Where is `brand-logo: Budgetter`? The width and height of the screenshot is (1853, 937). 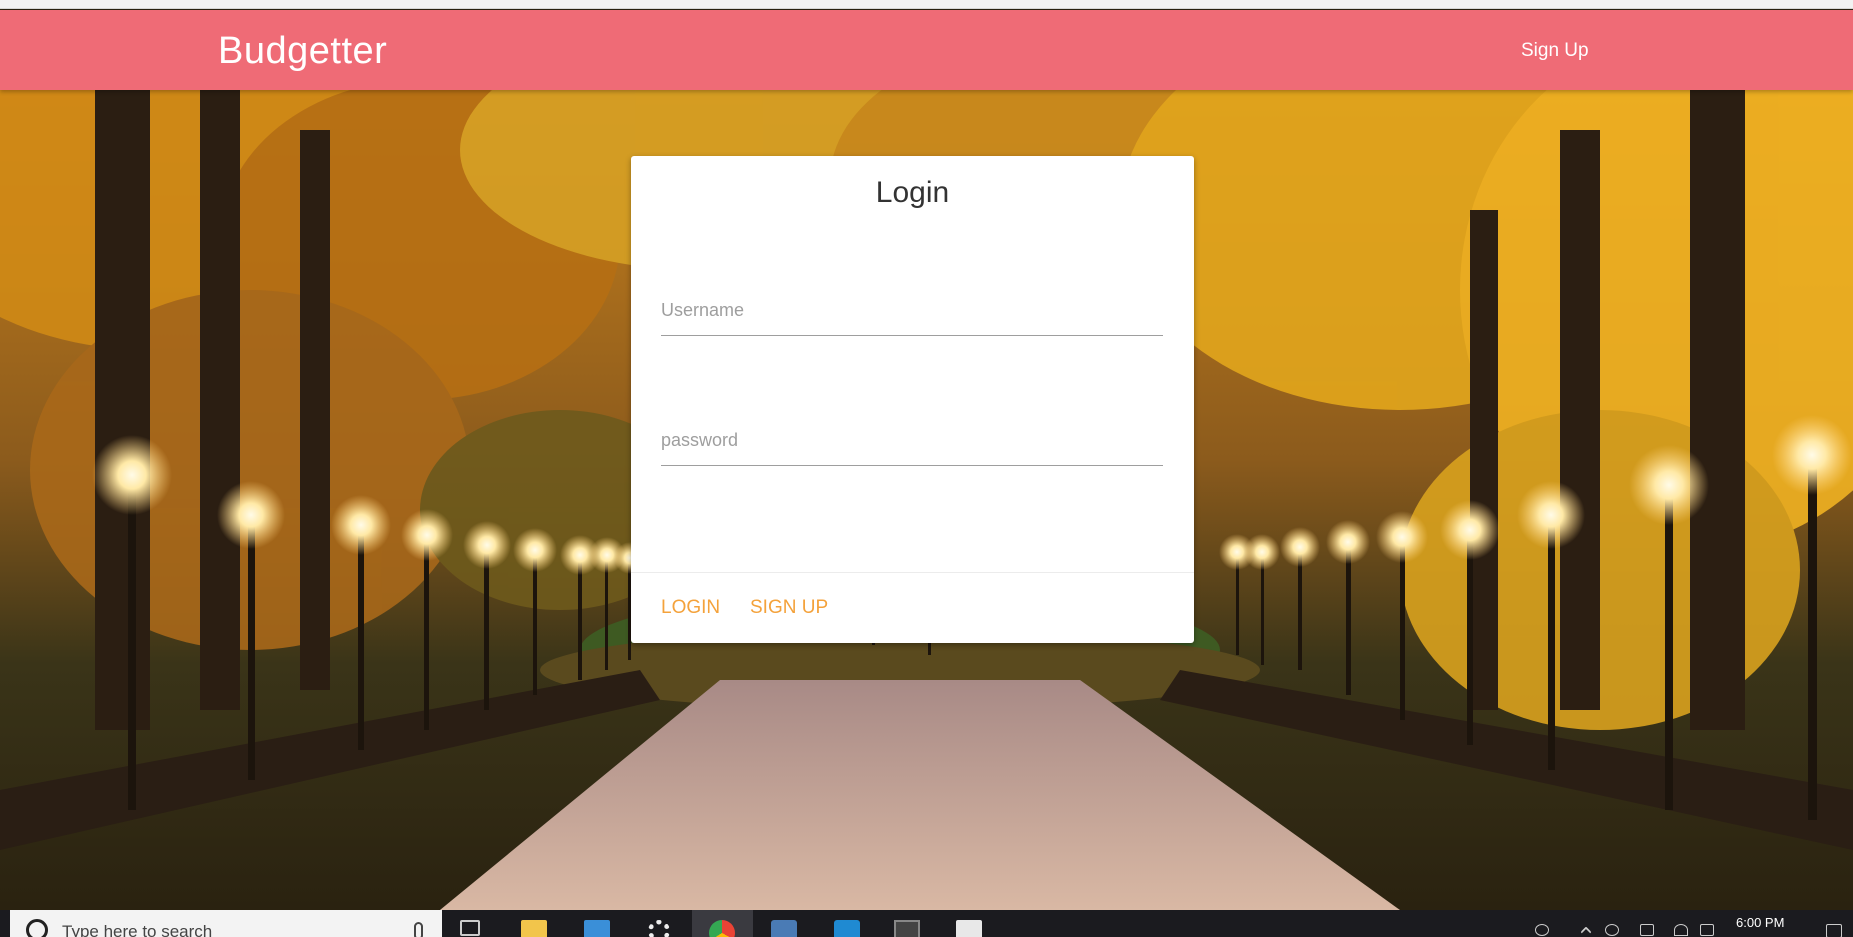 brand-logo: Budgetter is located at coordinates (302, 51).